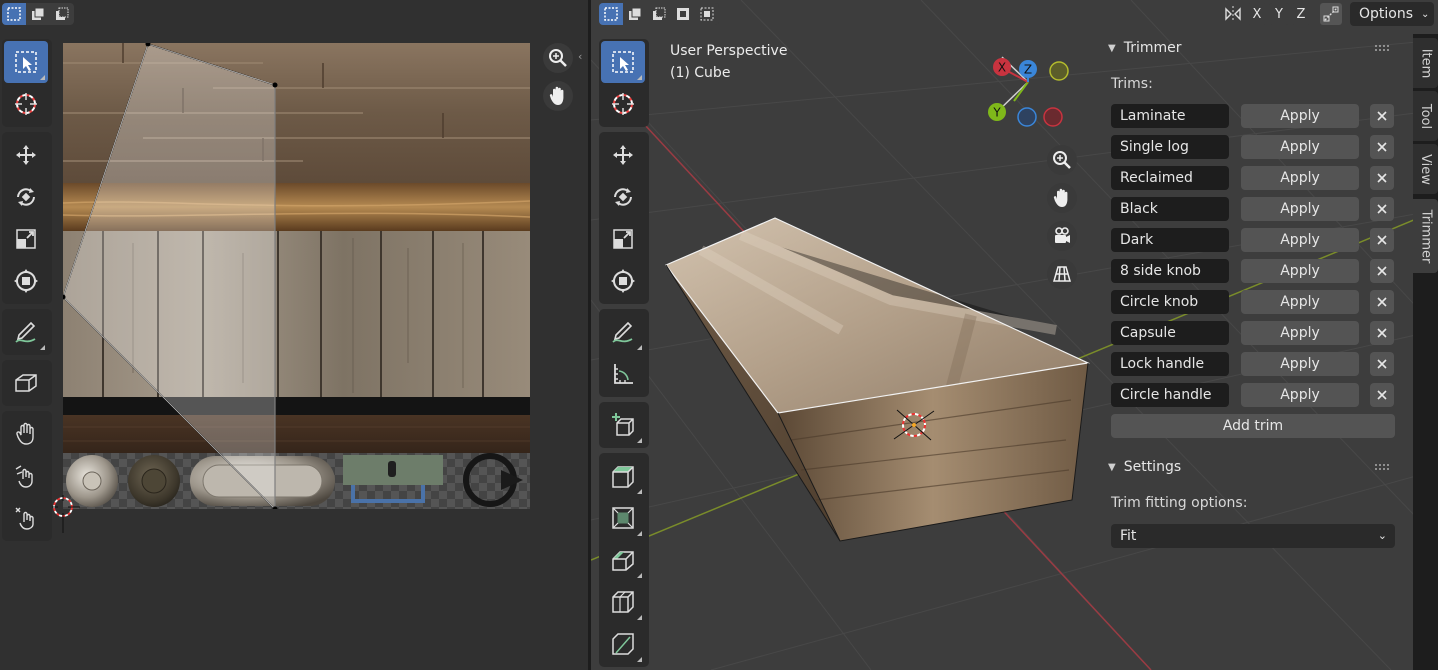 The image size is (1438, 670). I want to click on measure-icon, so click(623, 374).